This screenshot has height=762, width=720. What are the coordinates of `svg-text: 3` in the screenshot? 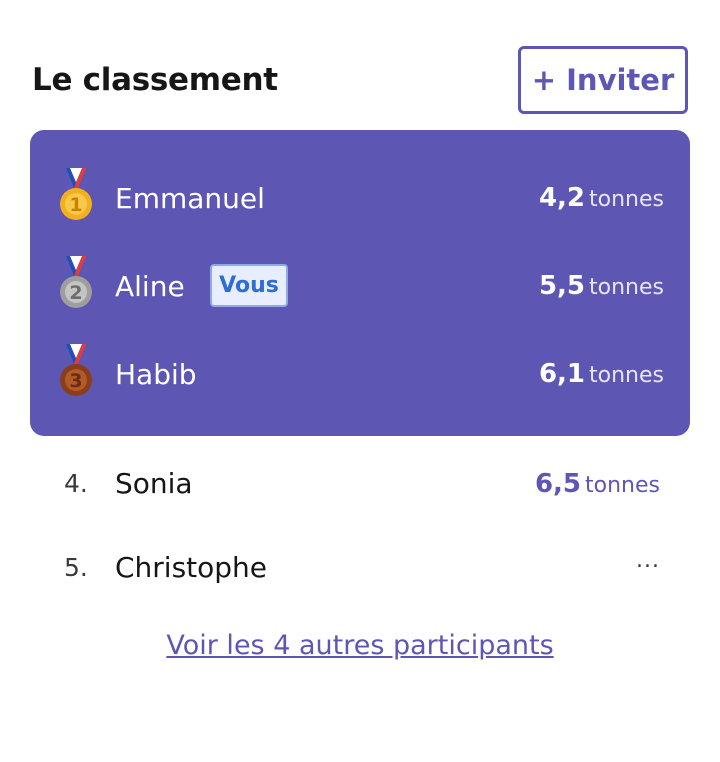 It's located at (75, 381).